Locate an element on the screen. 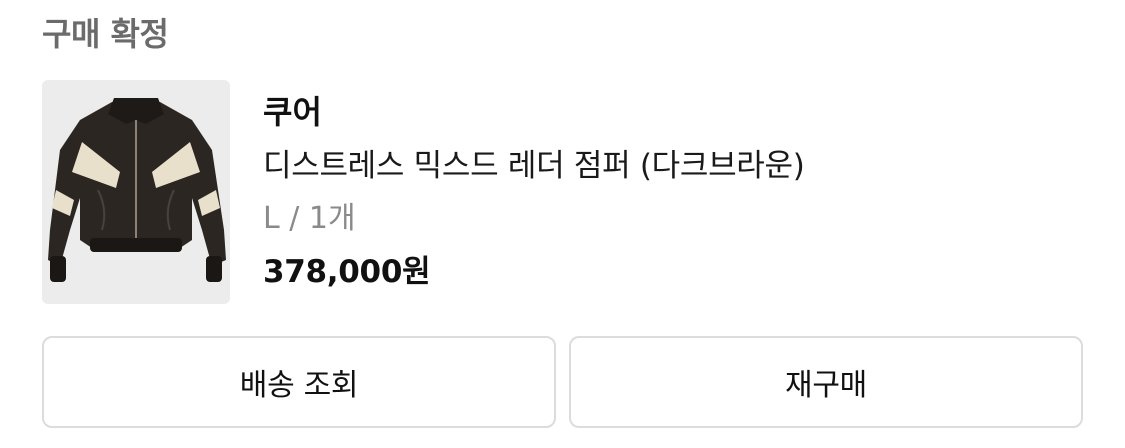 This screenshot has height=448, width=1125. track-delivery-button: 배송 조회 is located at coordinates (299, 382).